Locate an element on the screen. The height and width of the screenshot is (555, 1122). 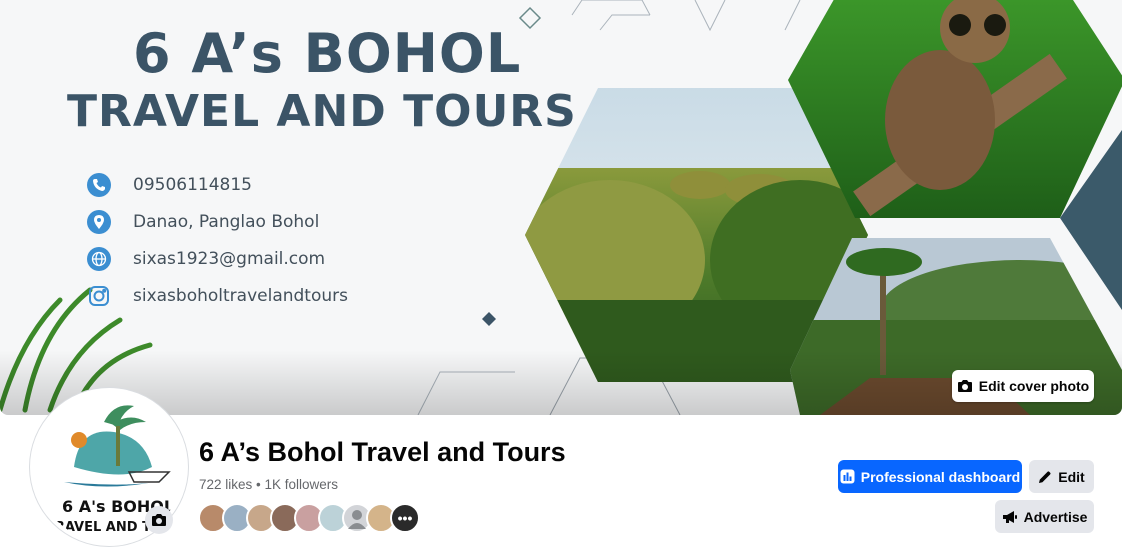
instagram-icon is located at coordinates (99, 296).